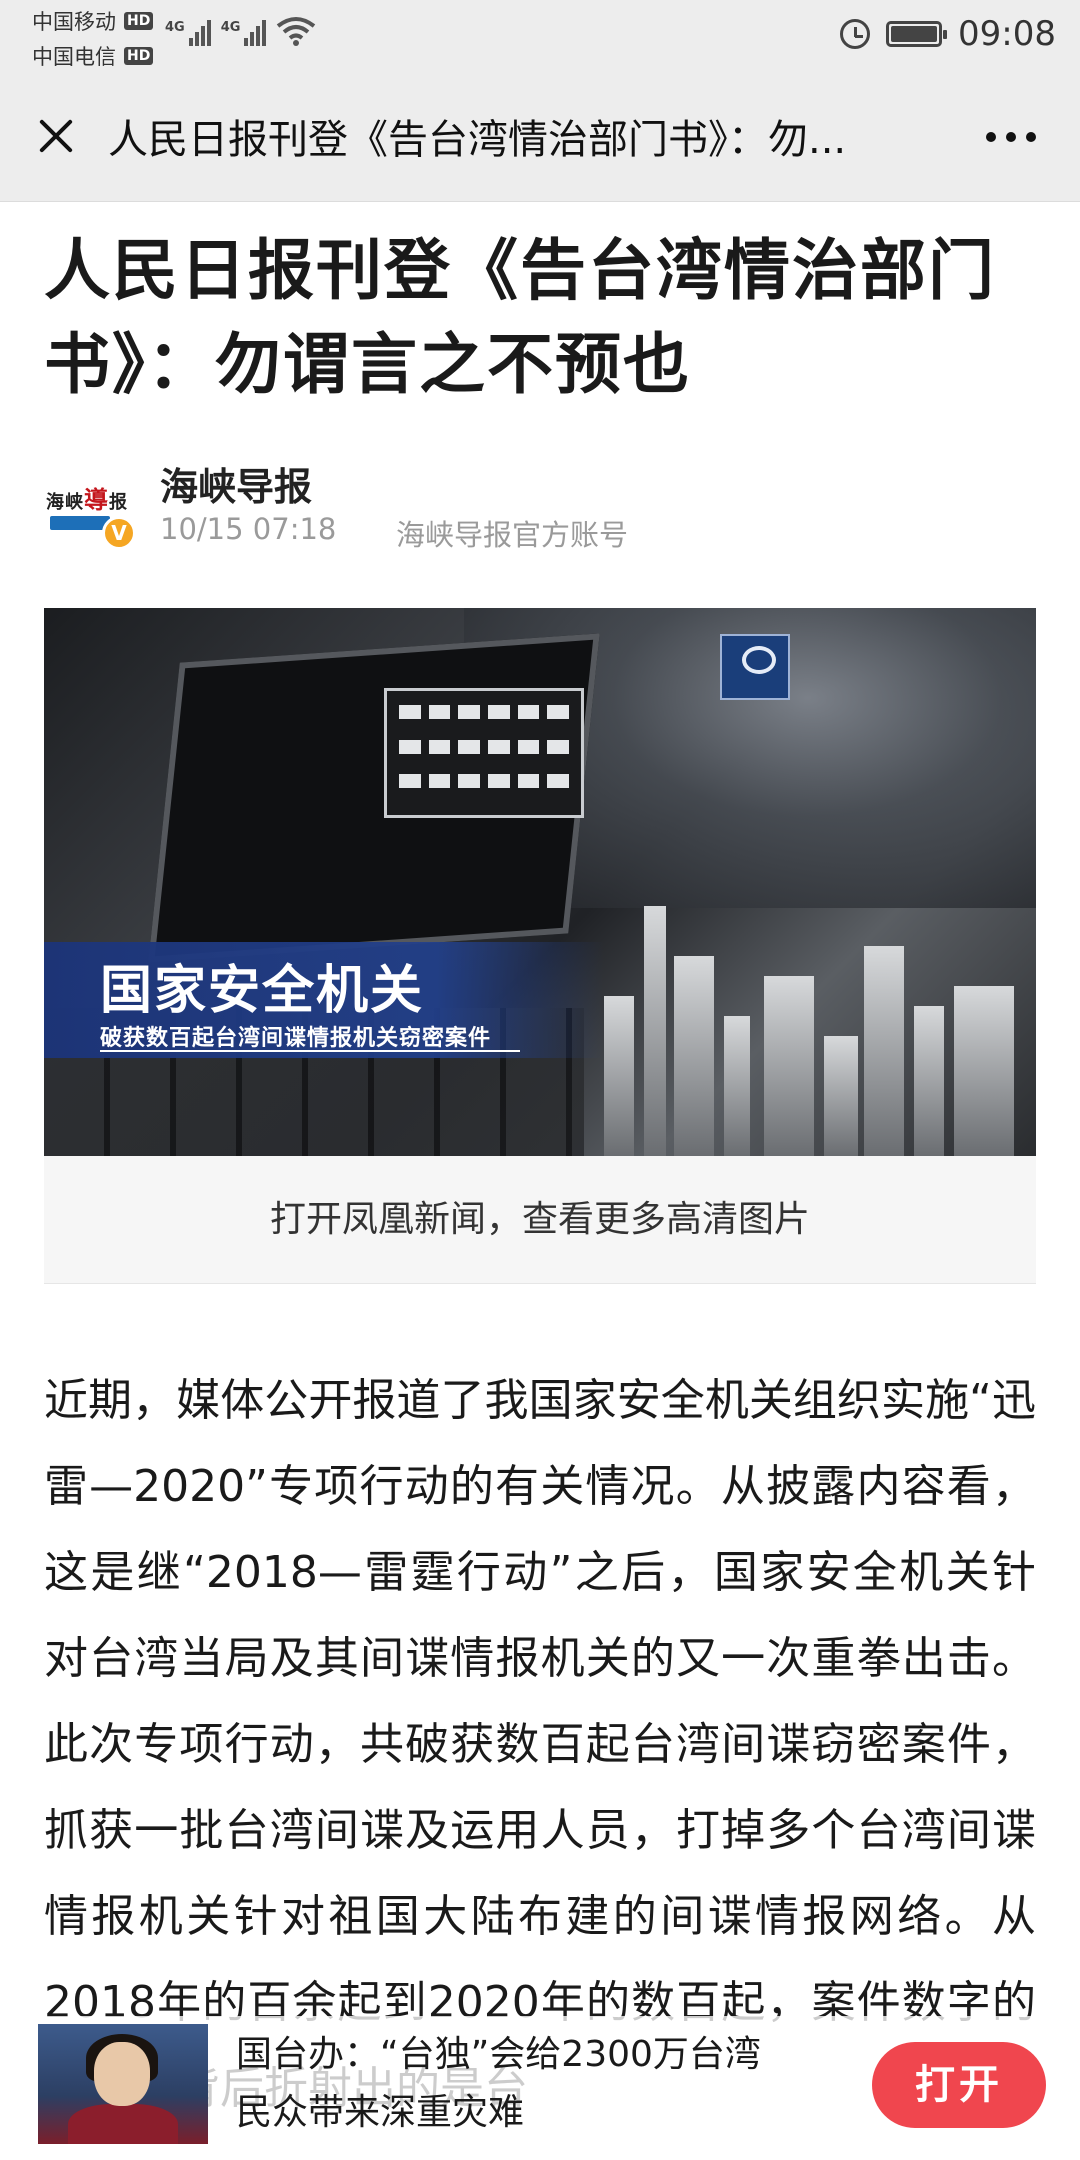 The image size is (1080, 2160). I want to click on battery-icon, so click(917, 34).